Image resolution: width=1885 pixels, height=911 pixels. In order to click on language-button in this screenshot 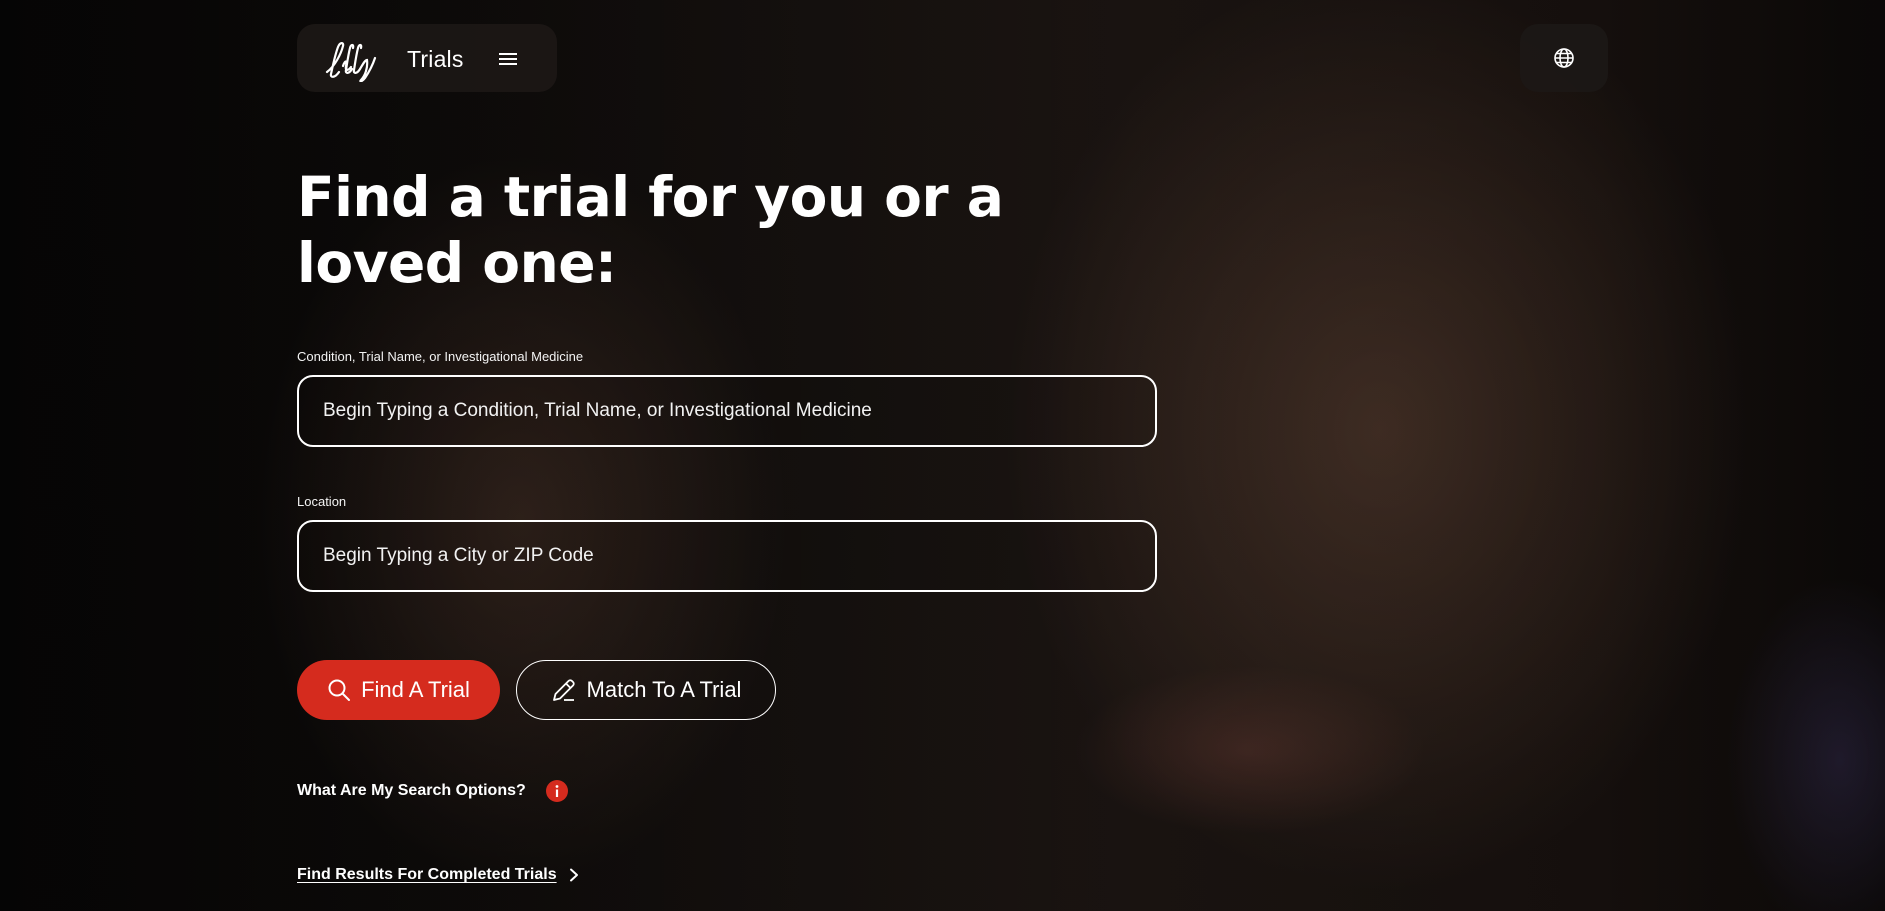, I will do `click(1564, 58)`.